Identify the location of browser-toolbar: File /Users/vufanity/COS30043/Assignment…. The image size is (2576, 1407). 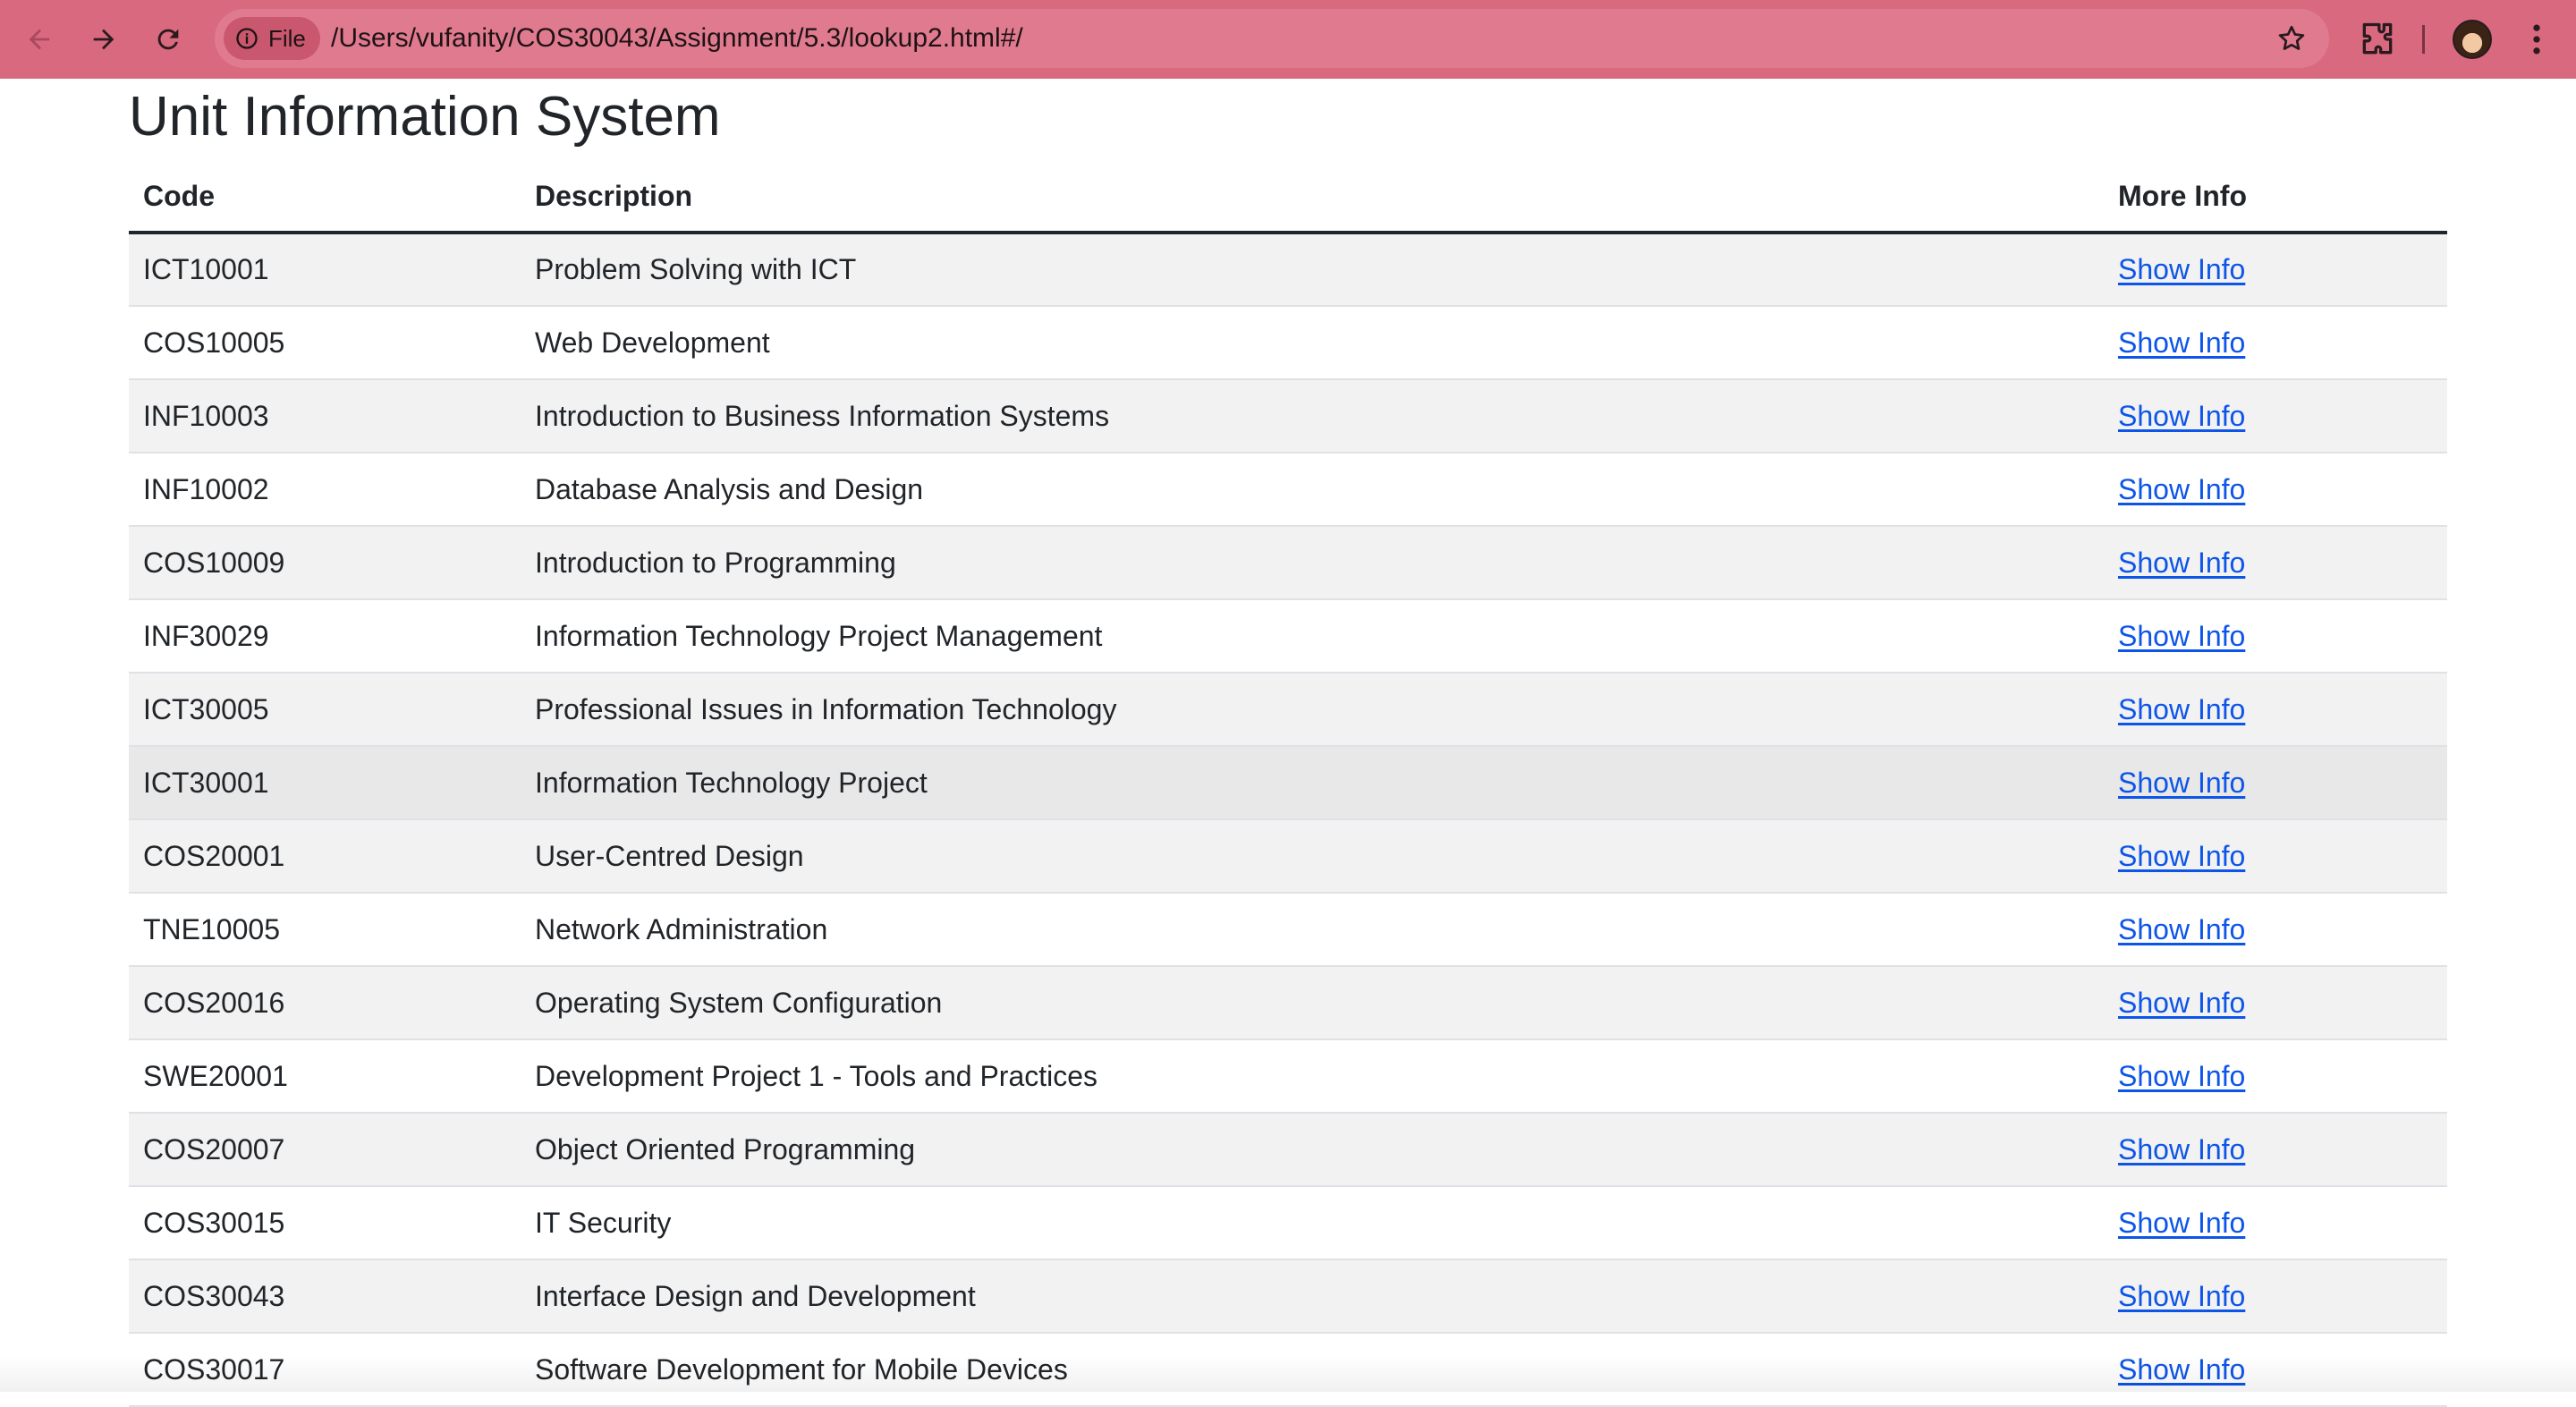
(1288, 39).